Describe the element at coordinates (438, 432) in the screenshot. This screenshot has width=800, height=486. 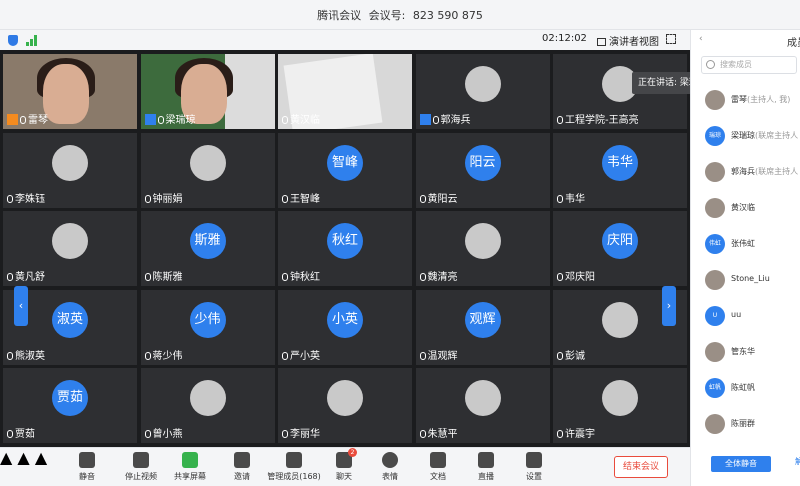
I see `participant-name: 朱慧平` at that location.